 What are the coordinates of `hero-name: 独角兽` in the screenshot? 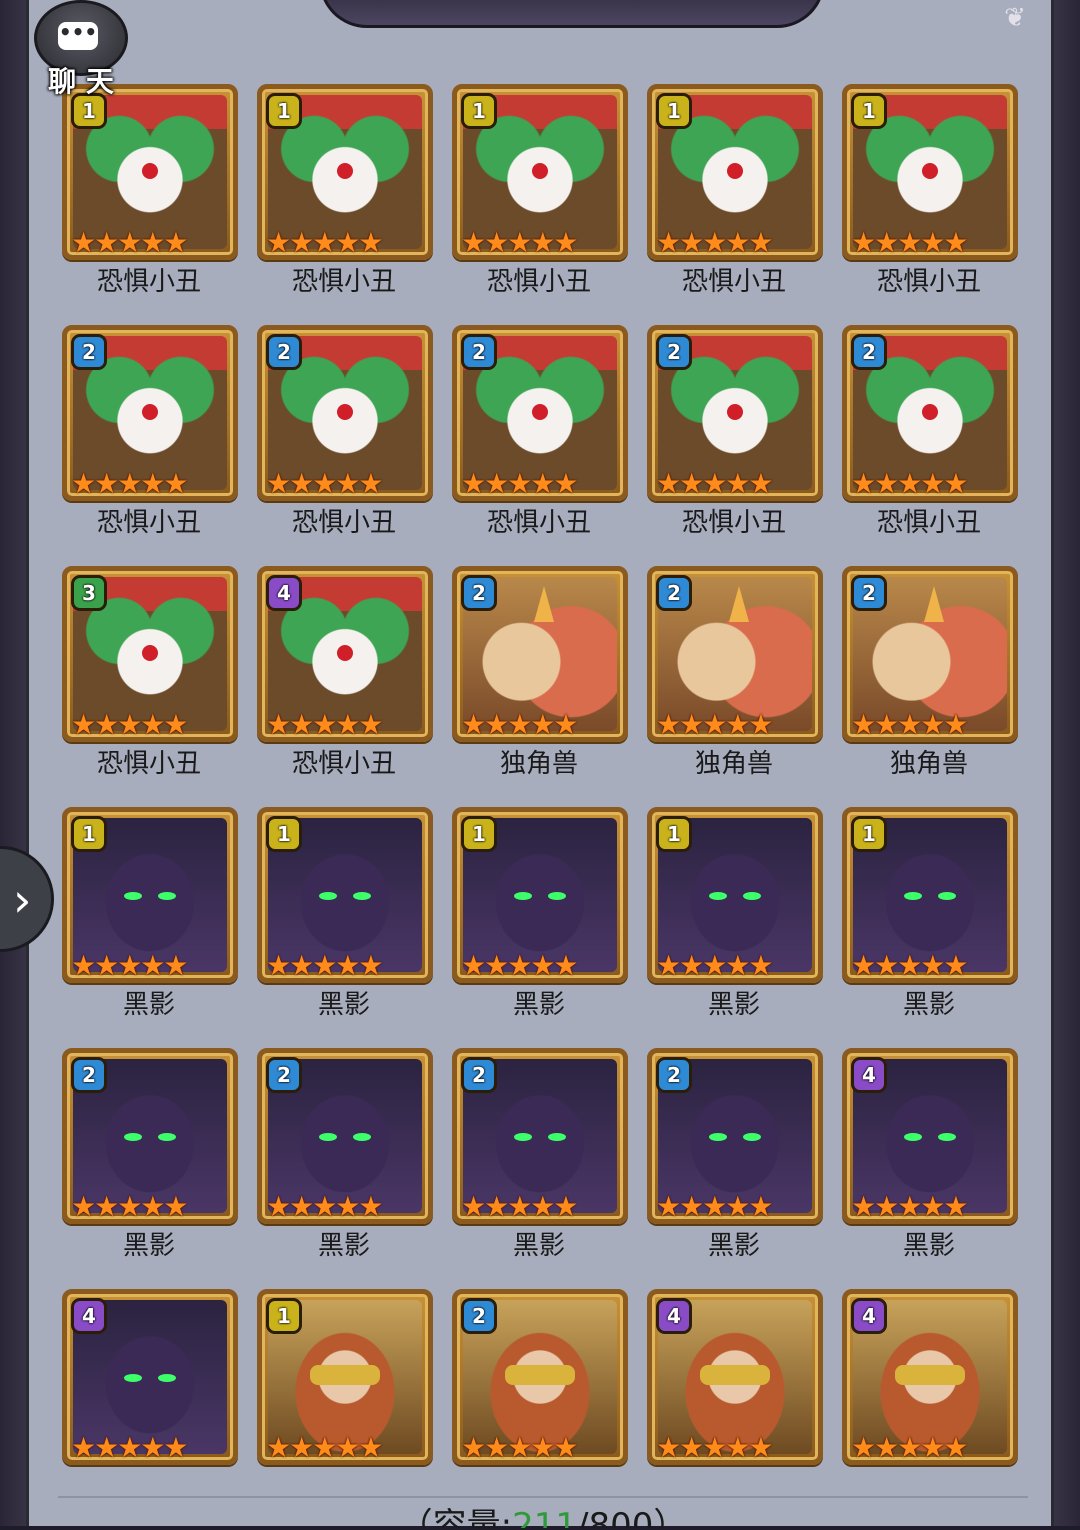 It's located at (733, 764).